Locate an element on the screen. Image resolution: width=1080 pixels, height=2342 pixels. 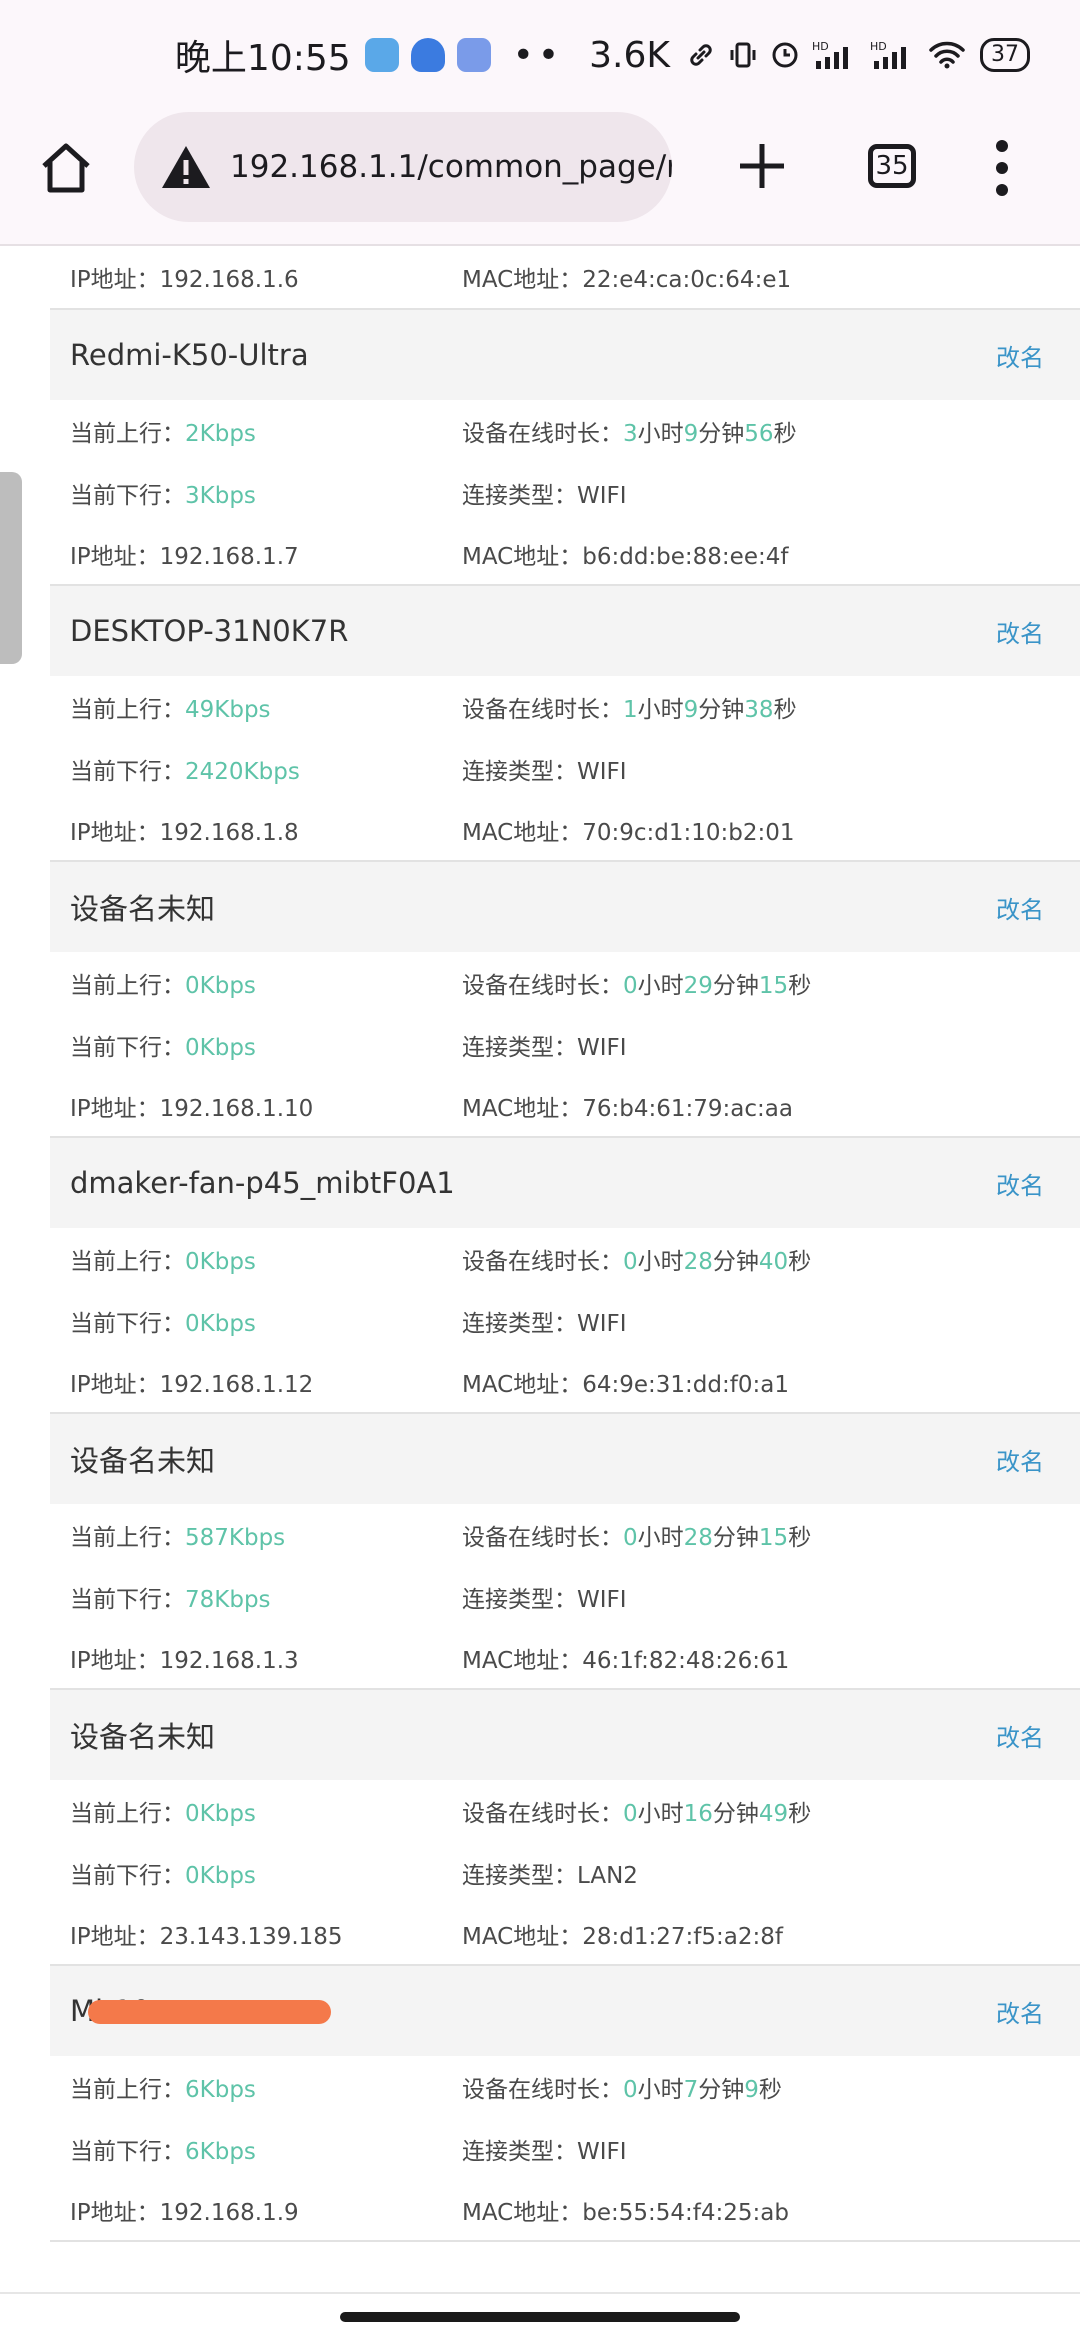
device-row-upload: 当前上行：0Kbps 设备在线时长：0小时16分钟49秒 is located at coordinates (565, 1811).